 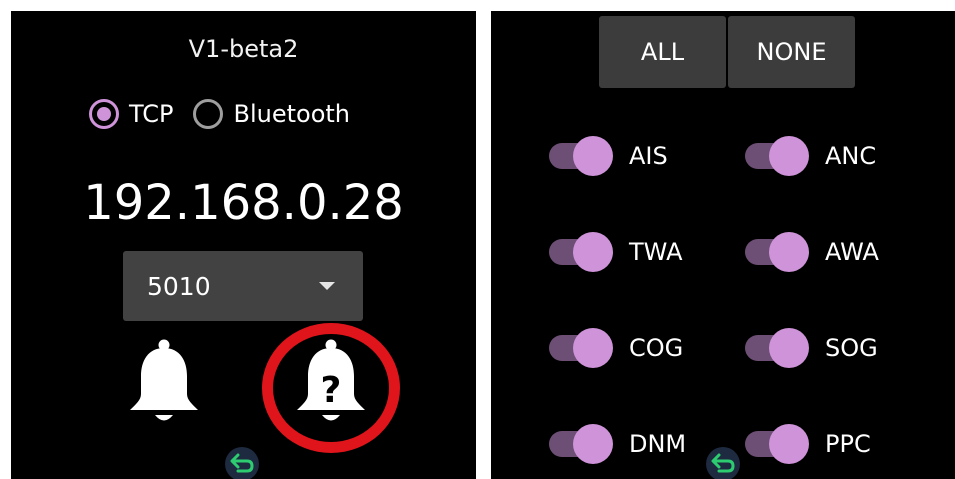 I want to click on toggle-twa: TWA, so click(x=616, y=252).